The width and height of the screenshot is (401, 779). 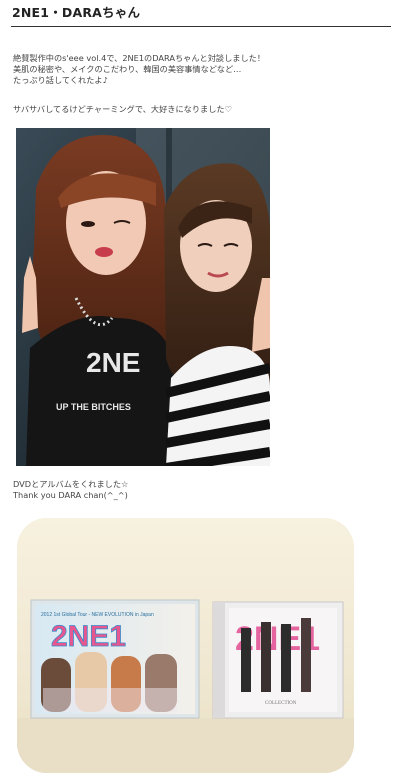 What do you see at coordinates (88, 636) in the screenshot?
I see `dvd-logo: 2NE1` at bounding box center [88, 636].